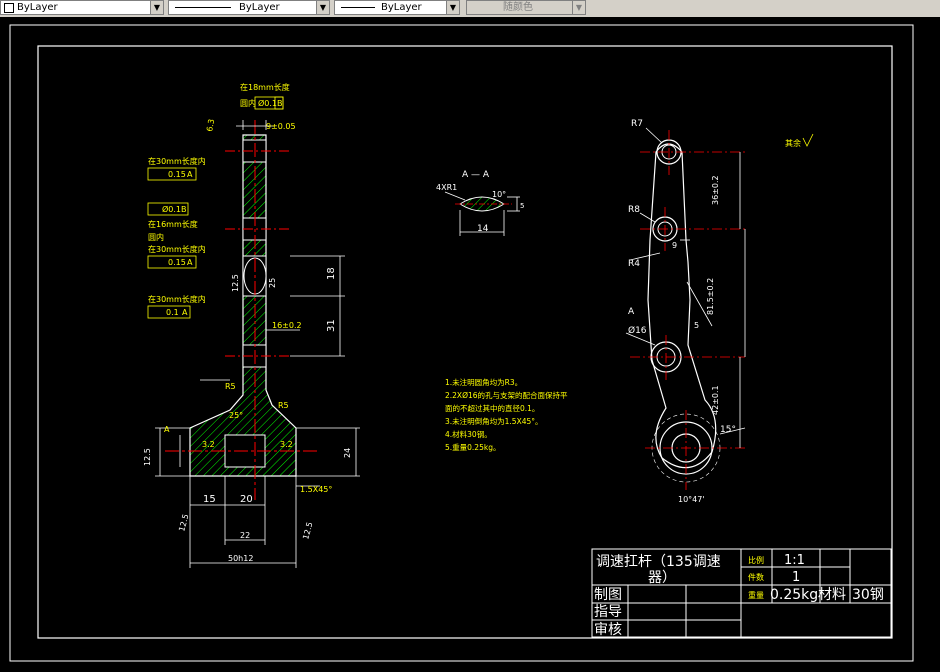  I want to click on sec-dim-r: 4XR1, so click(446, 187).